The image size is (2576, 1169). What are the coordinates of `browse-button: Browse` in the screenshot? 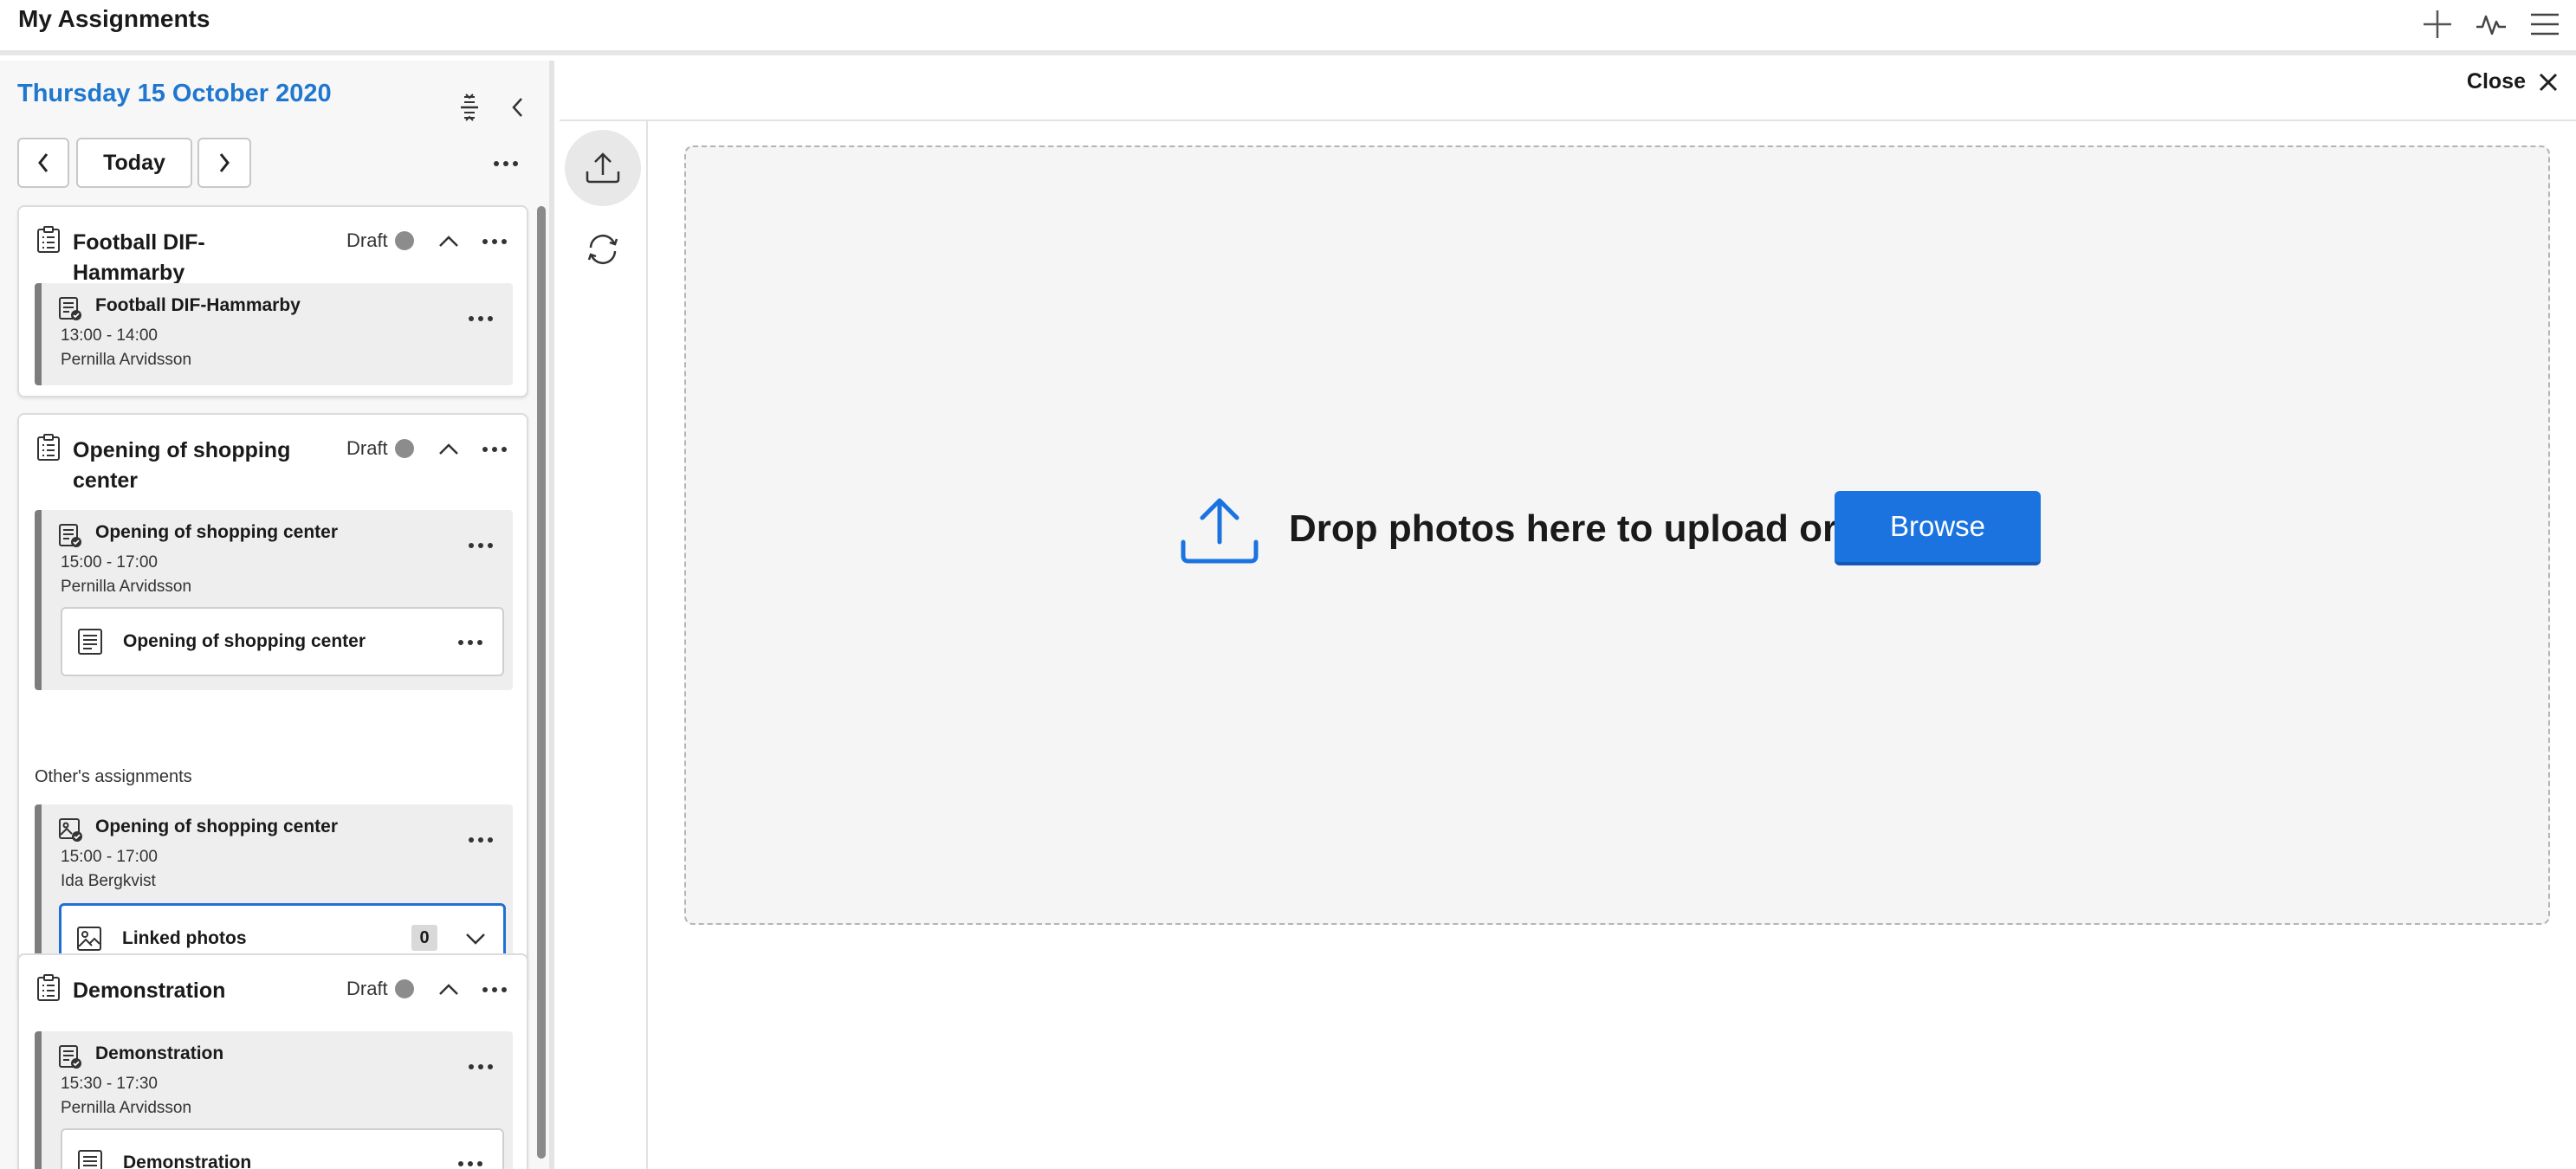 It's located at (1938, 528).